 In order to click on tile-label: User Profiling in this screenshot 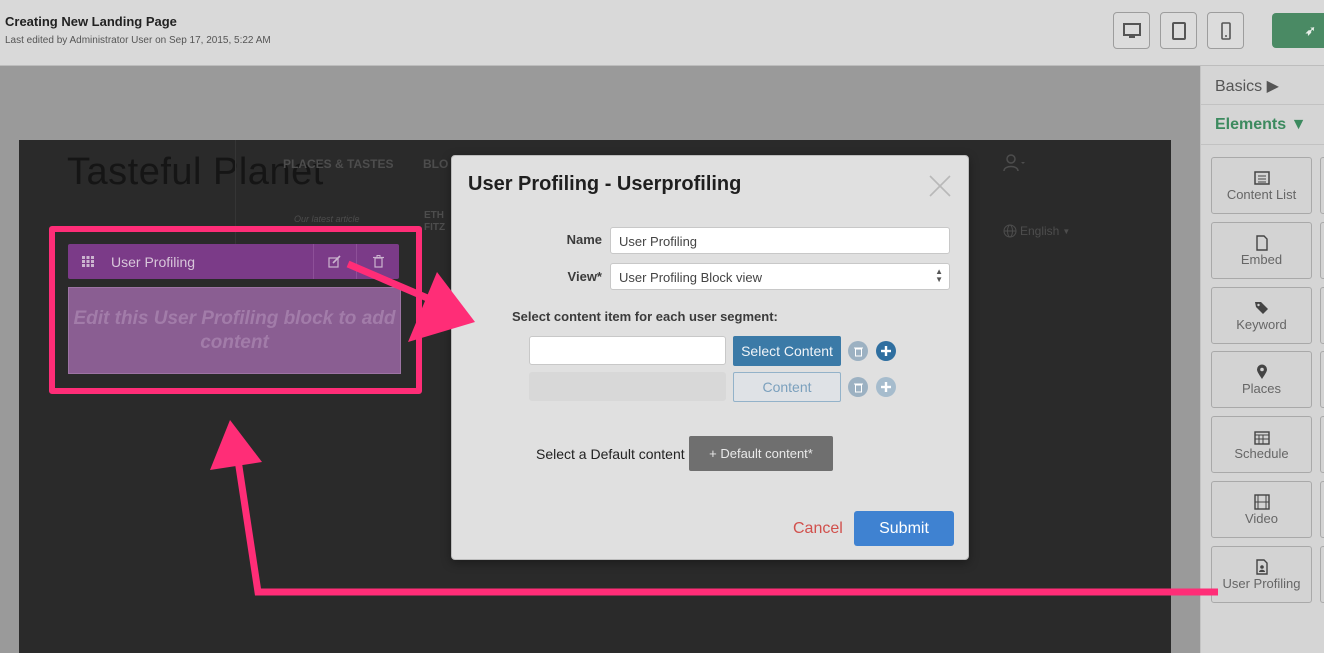, I will do `click(1261, 583)`.